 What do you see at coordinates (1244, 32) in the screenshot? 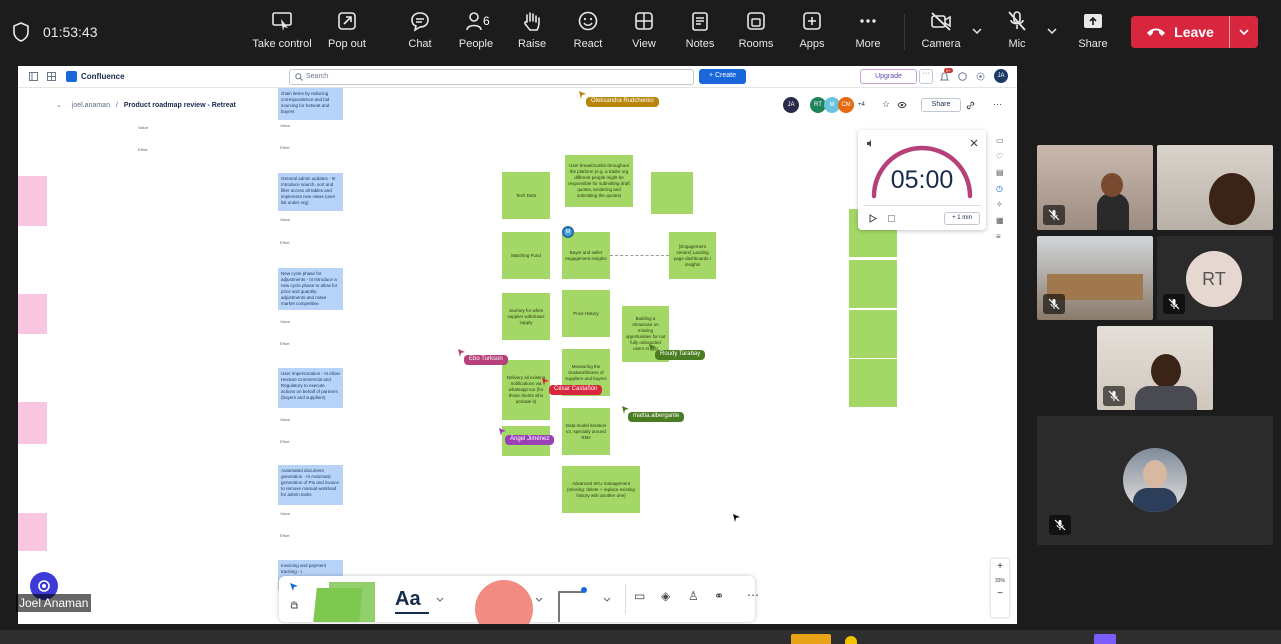
I see `leave-options-dropdown` at bounding box center [1244, 32].